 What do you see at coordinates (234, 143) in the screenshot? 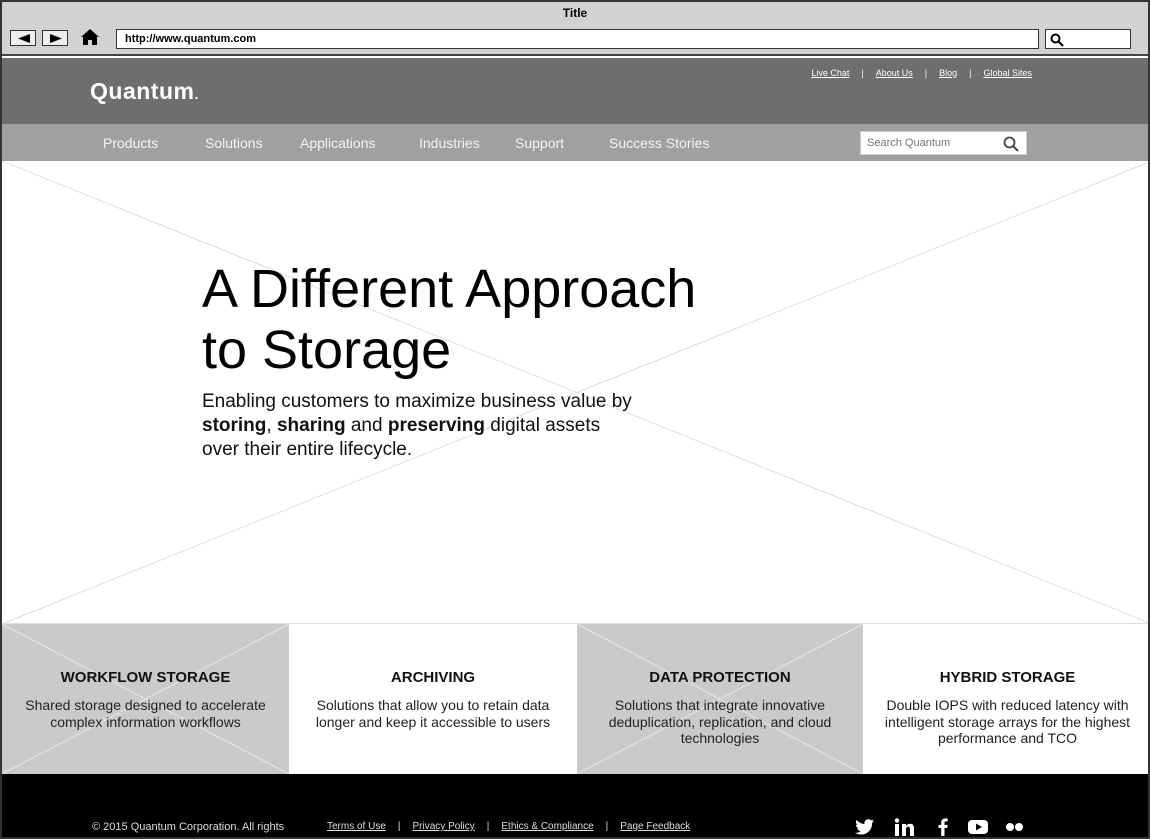
I see `nav-item-solutions: Solutions` at bounding box center [234, 143].